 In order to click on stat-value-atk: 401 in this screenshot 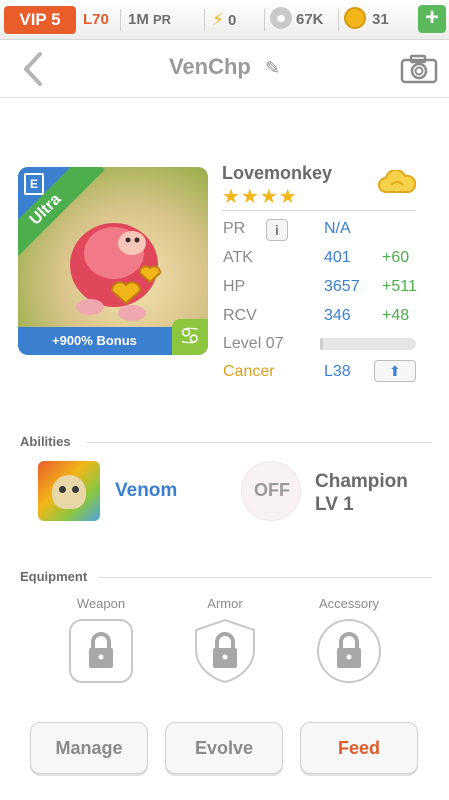, I will do `click(337, 257)`.